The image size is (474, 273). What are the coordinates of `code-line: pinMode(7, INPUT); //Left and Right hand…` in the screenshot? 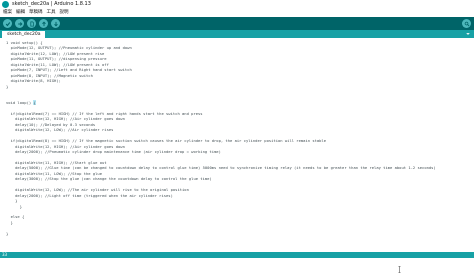 It's located at (69, 70).